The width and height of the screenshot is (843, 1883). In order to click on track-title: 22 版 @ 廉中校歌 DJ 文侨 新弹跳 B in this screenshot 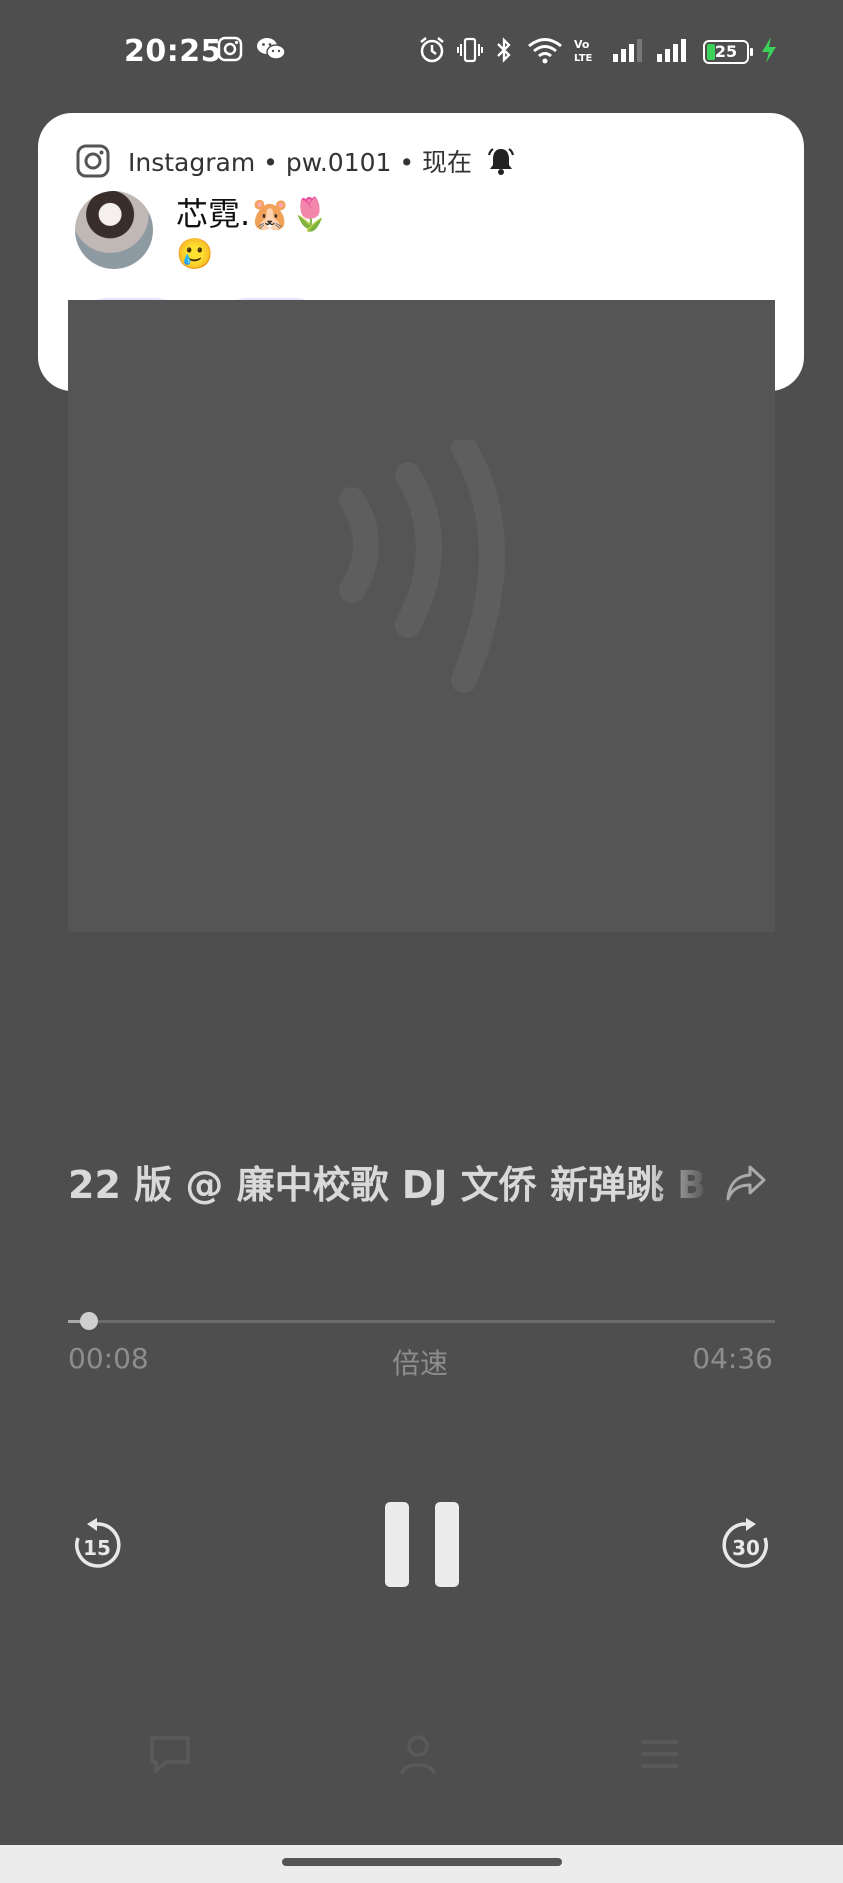, I will do `click(387, 1185)`.